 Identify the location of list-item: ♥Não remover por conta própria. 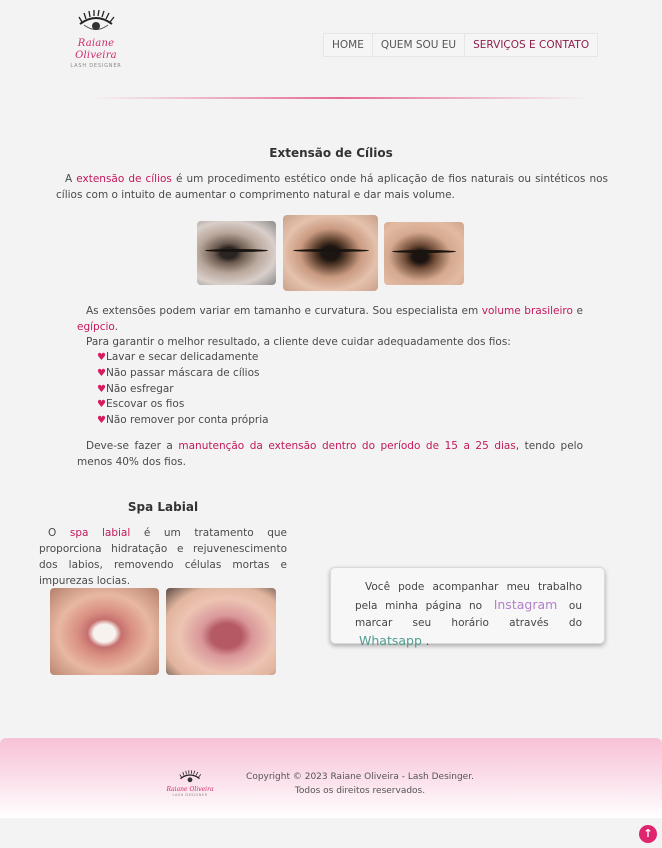
(183, 421).